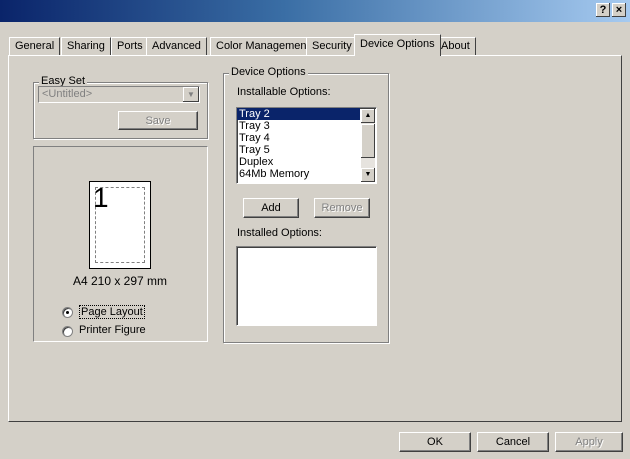 The width and height of the screenshot is (630, 459). Describe the element at coordinates (284, 92) in the screenshot. I see `installable-options-label: Installable Options:` at that location.